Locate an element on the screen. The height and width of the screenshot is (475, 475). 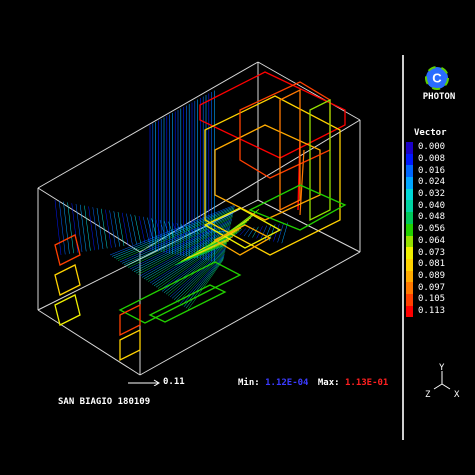
legend-entry: 0.024 is located at coordinates (439, 183).